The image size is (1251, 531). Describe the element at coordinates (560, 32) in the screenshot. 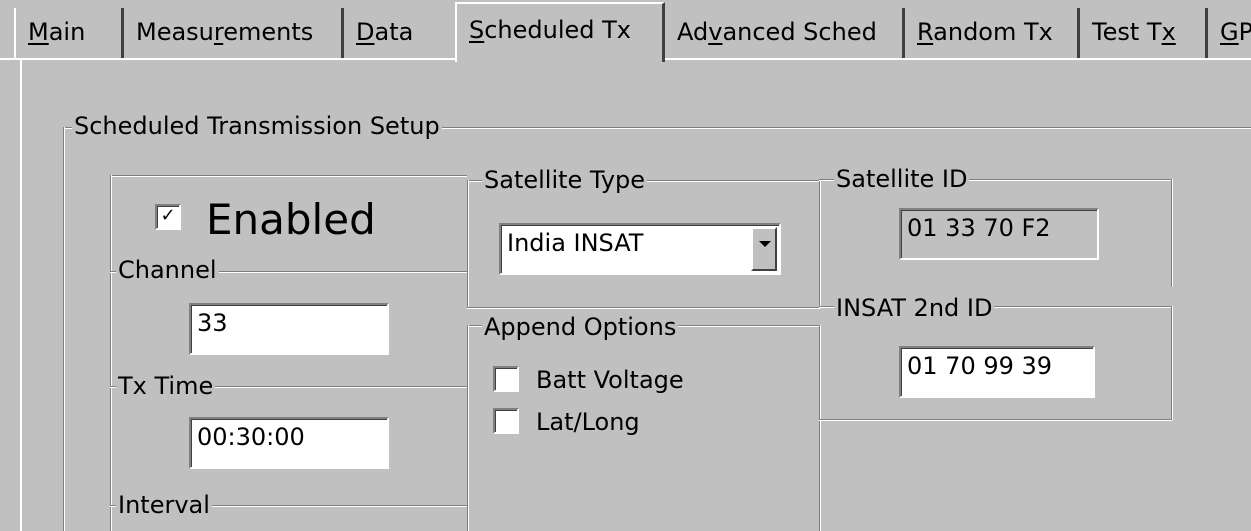

I see `tab-scheduled-tx: Scheduled Tx` at that location.